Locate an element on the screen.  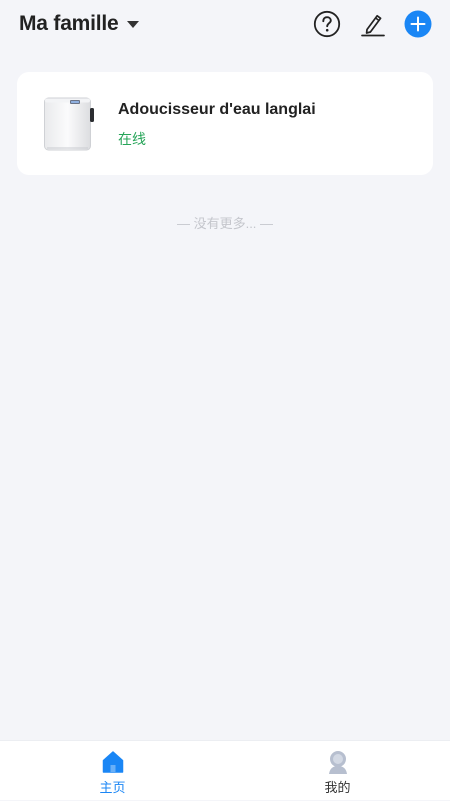
device-status: 在线 is located at coordinates (132, 139).